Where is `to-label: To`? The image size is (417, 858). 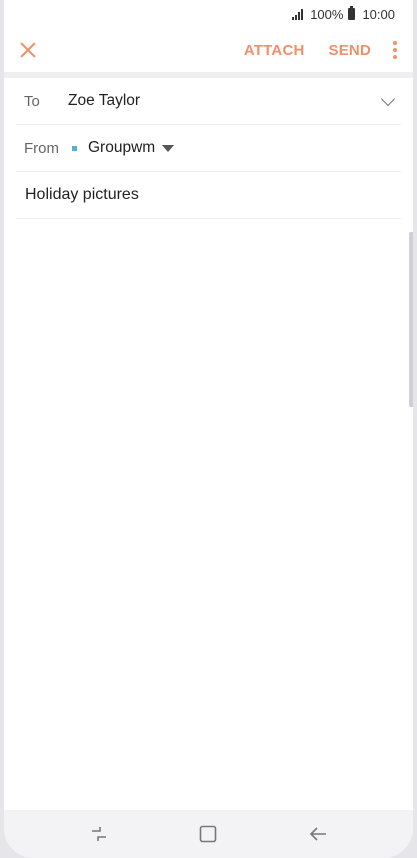 to-label: To is located at coordinates (32, 101).